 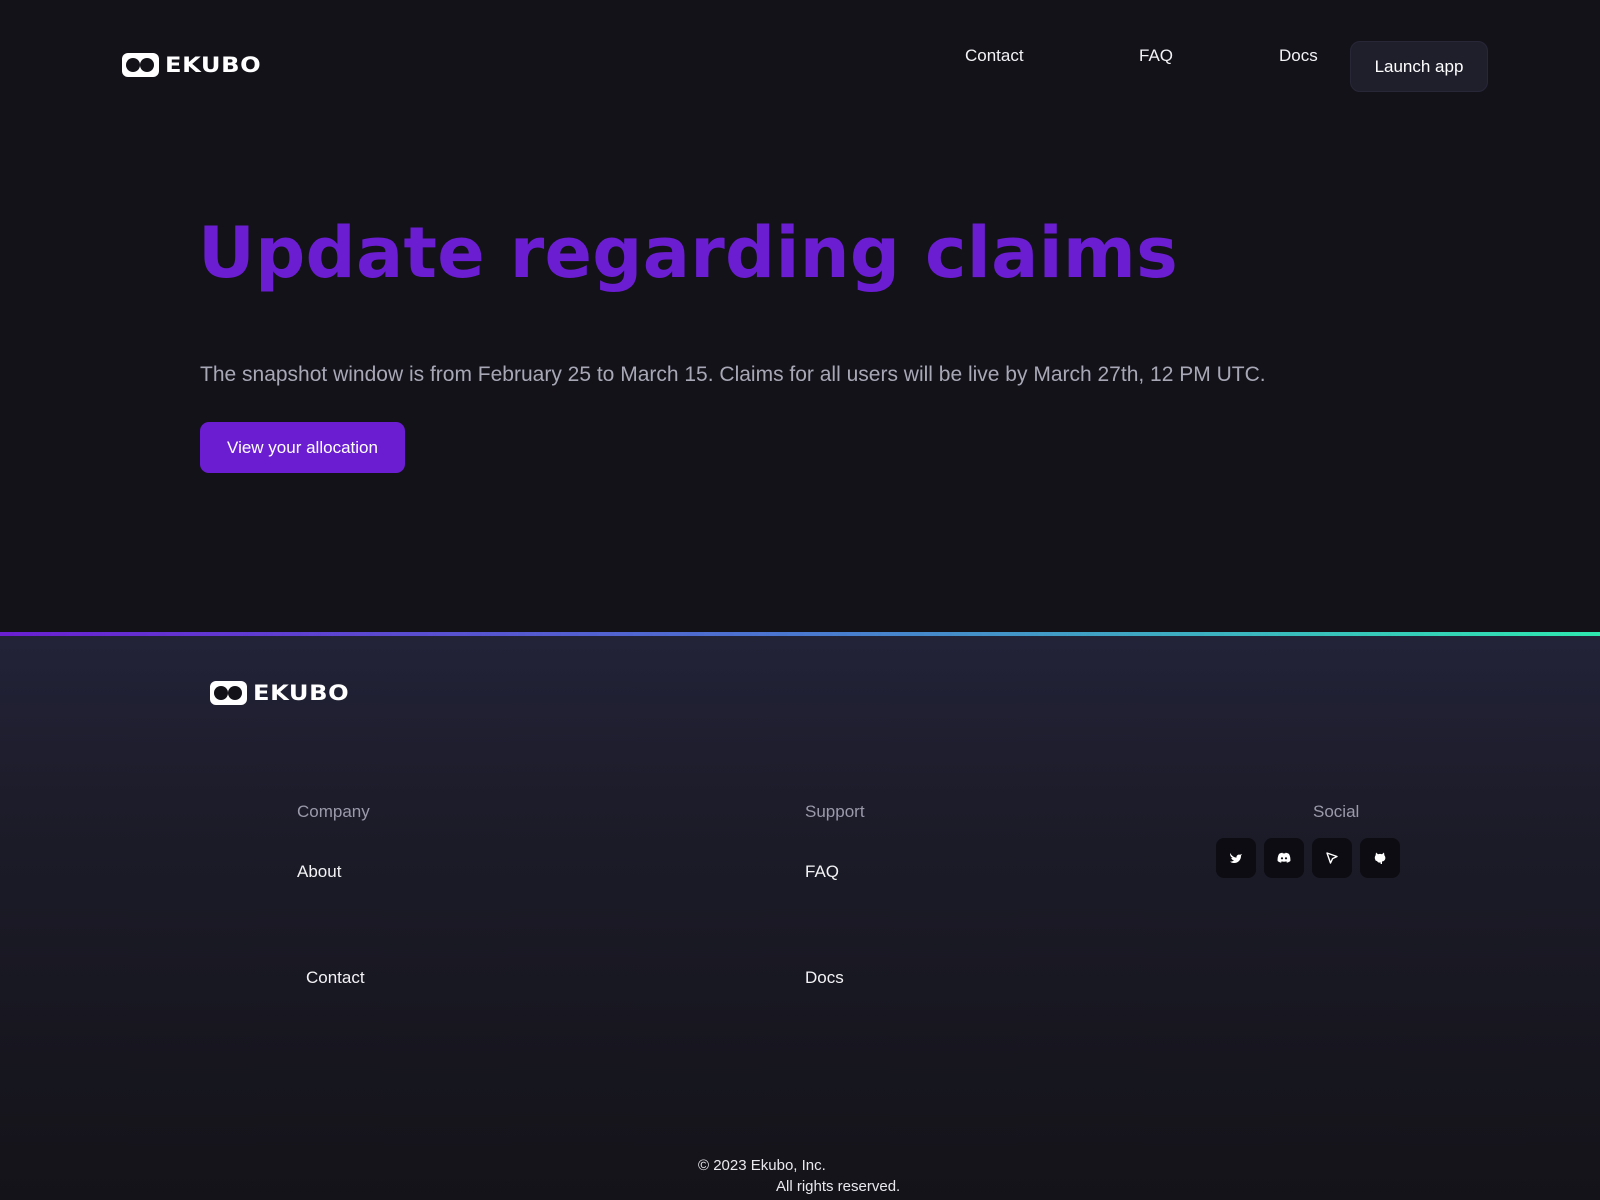 I want to click on view-allocation-button: View your allocation, so click(x=302, y=447).